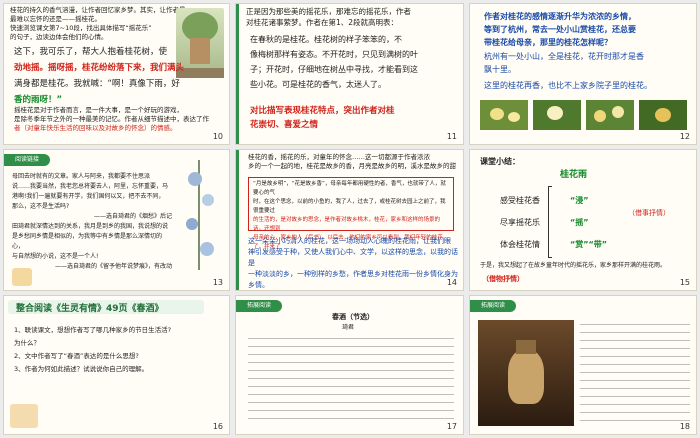 Image resolution: width=700 pixels, height=438 pixels. I want to click on wine-jar-photo, so click(526, 373).